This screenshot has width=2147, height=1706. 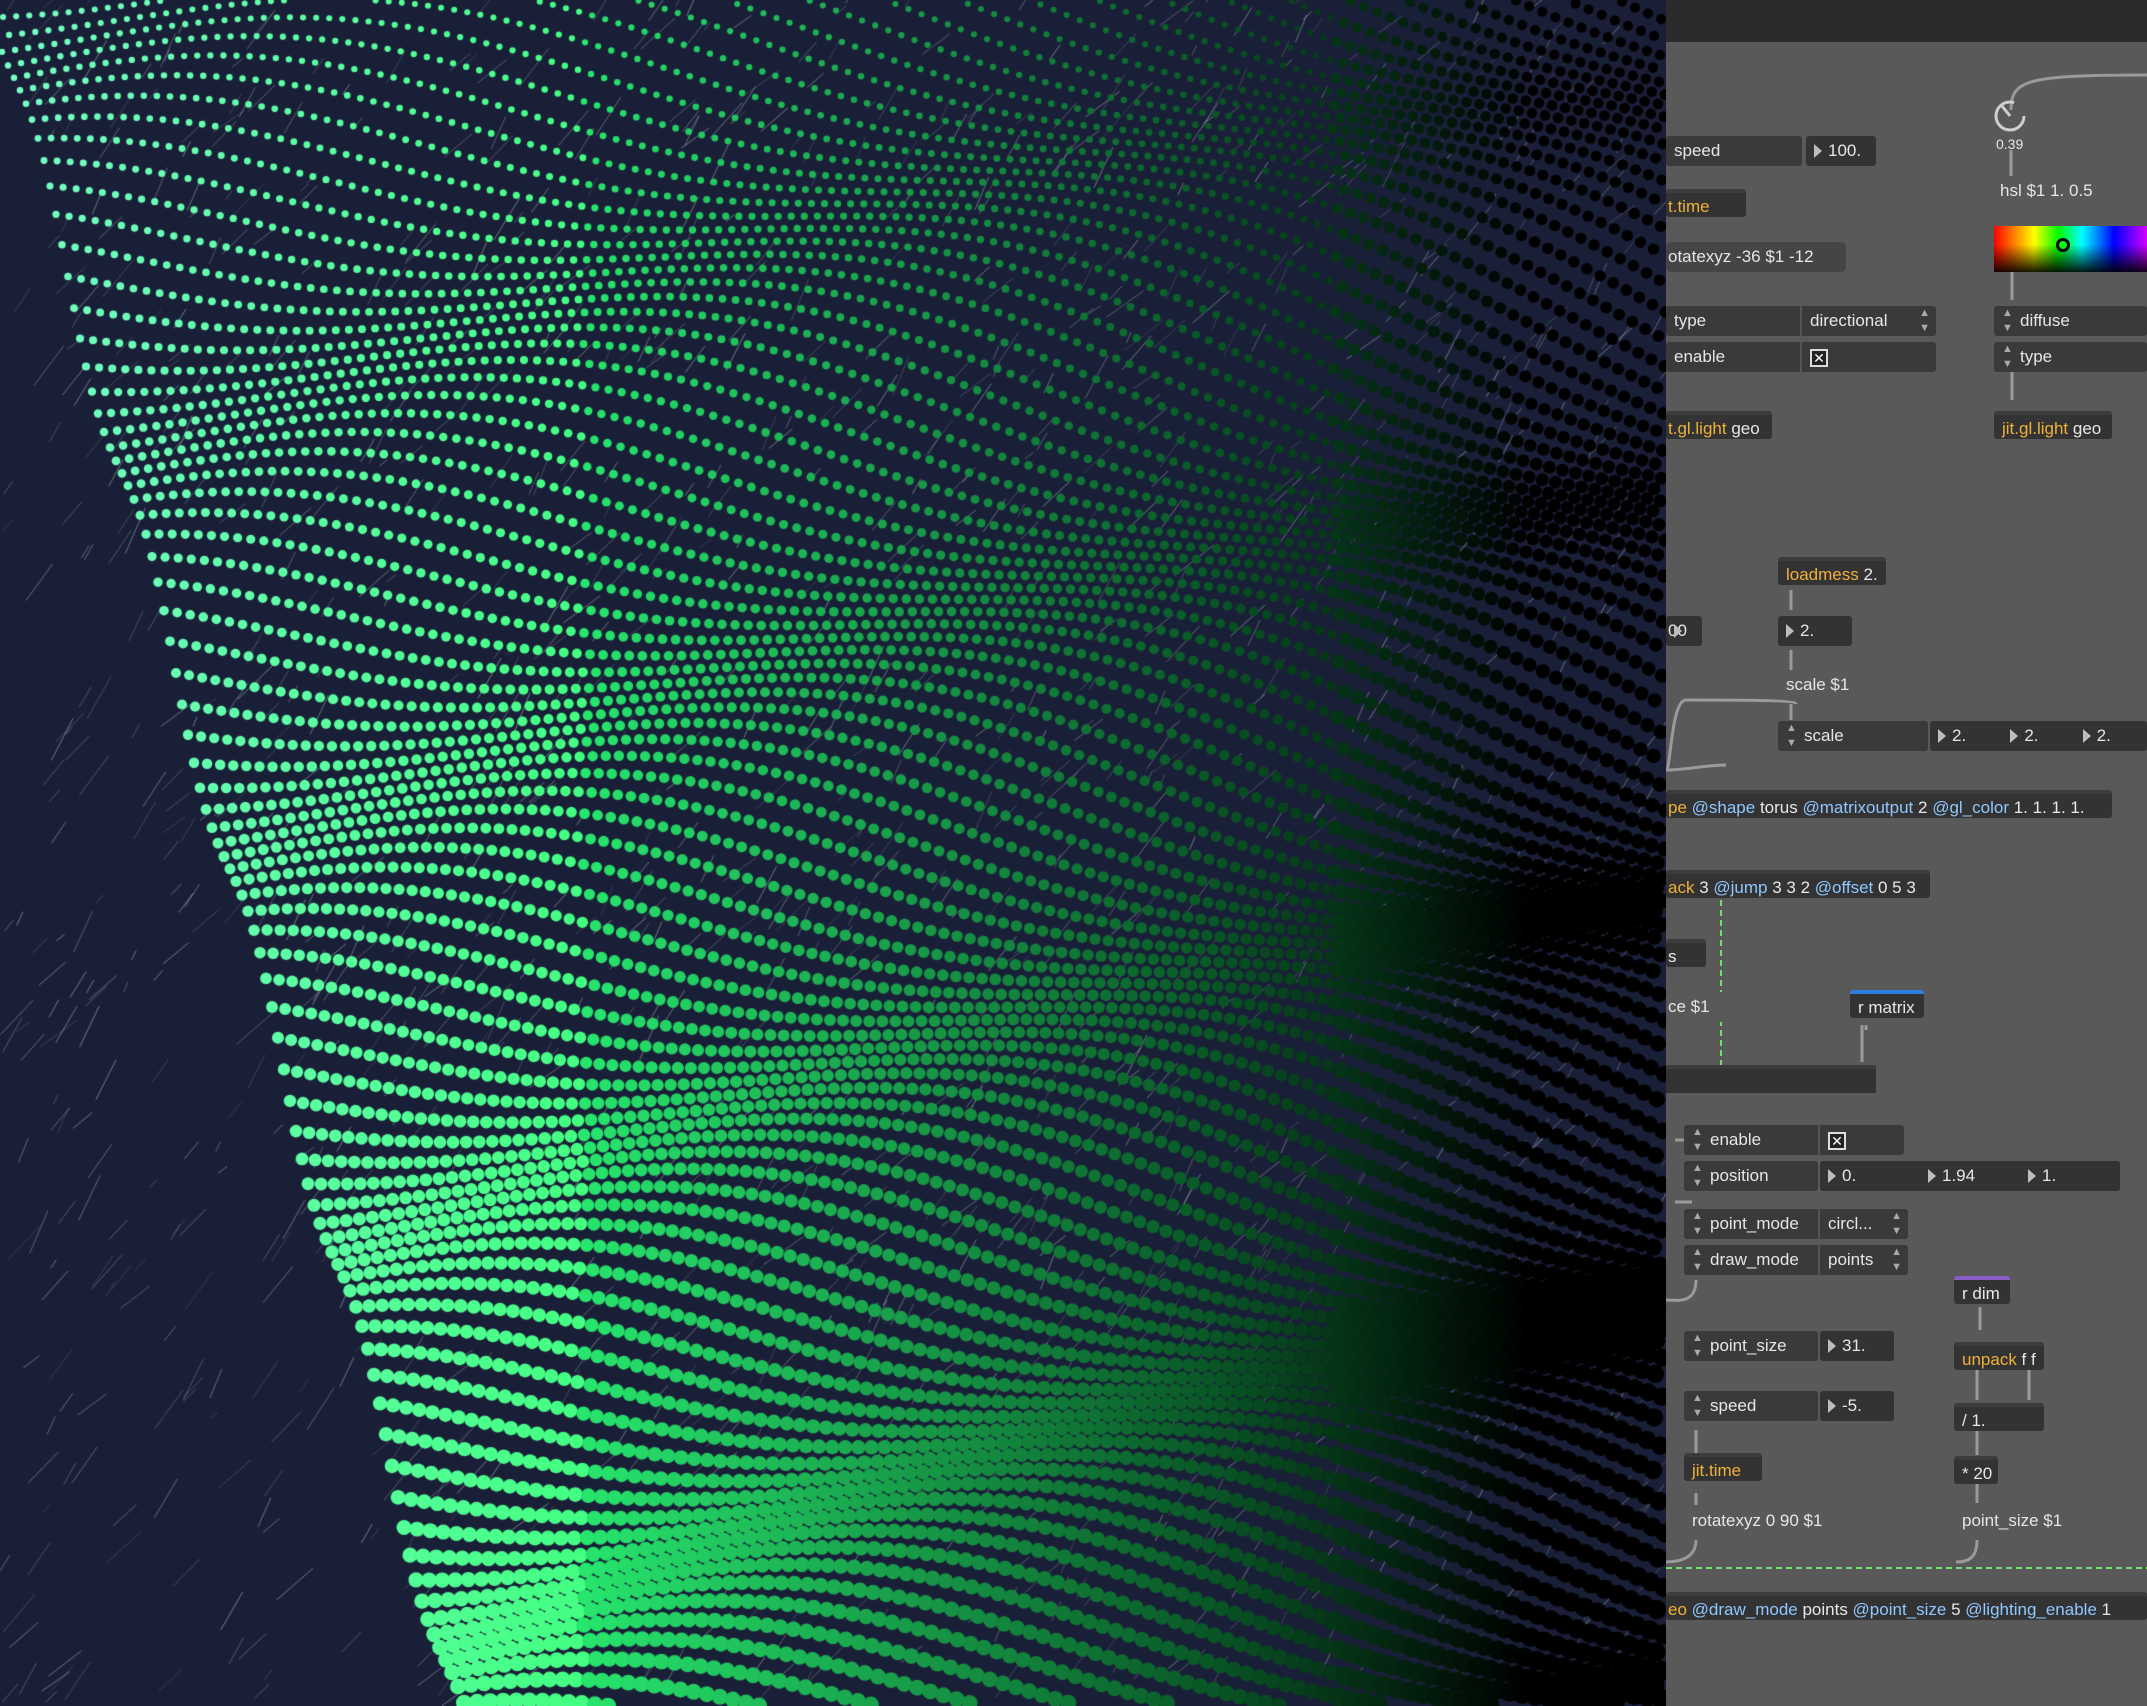 I want to click on dial-icon, so click(x=2010, y=116).